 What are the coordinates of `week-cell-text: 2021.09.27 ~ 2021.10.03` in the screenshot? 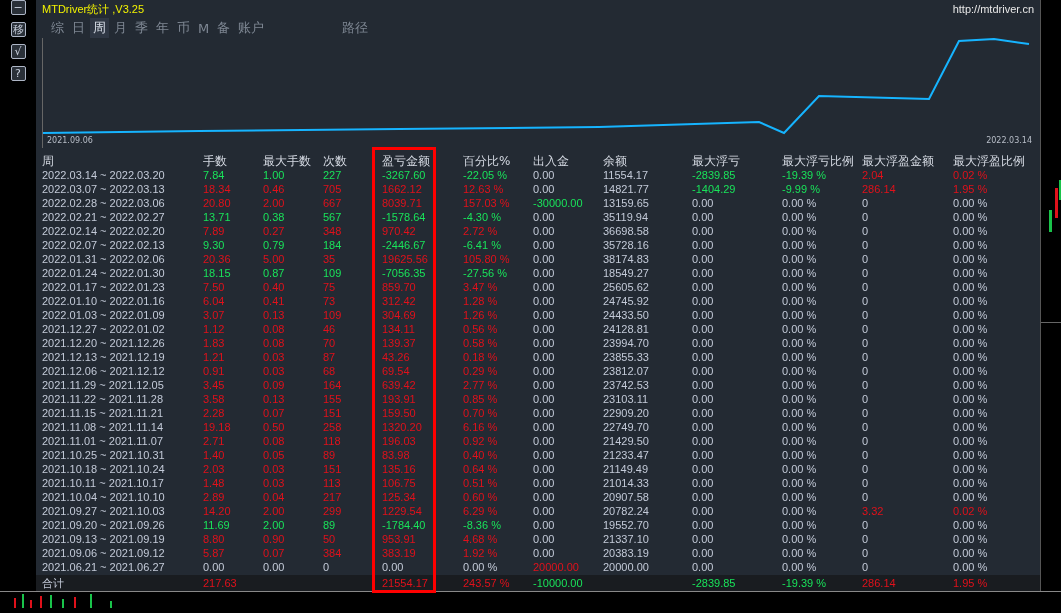 It's located at (104, 511).